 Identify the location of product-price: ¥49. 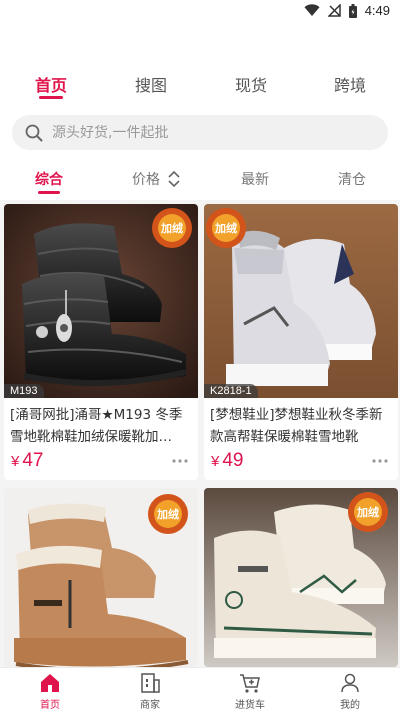
(227, 461).